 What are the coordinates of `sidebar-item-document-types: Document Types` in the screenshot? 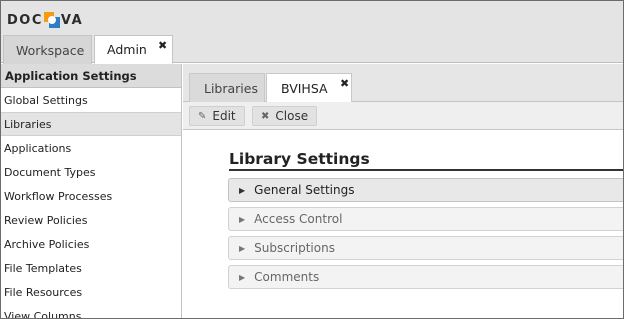 It's located at (91, 172).